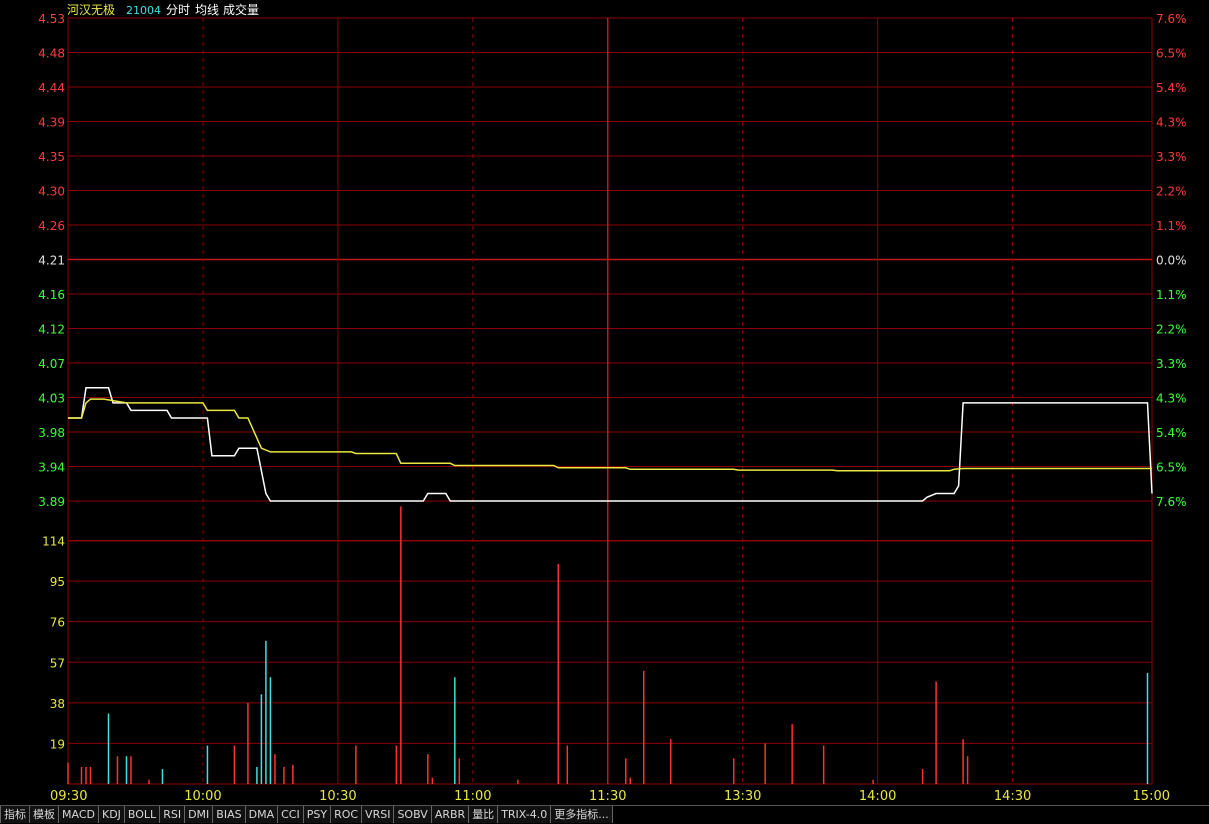 Image resolution: width=1209 pixels, height=824 pixels. What do you see at coordinates (51, 330) in the screenshot?
I see `price-tick-label: 4.12` at bounding box center [51, 330].